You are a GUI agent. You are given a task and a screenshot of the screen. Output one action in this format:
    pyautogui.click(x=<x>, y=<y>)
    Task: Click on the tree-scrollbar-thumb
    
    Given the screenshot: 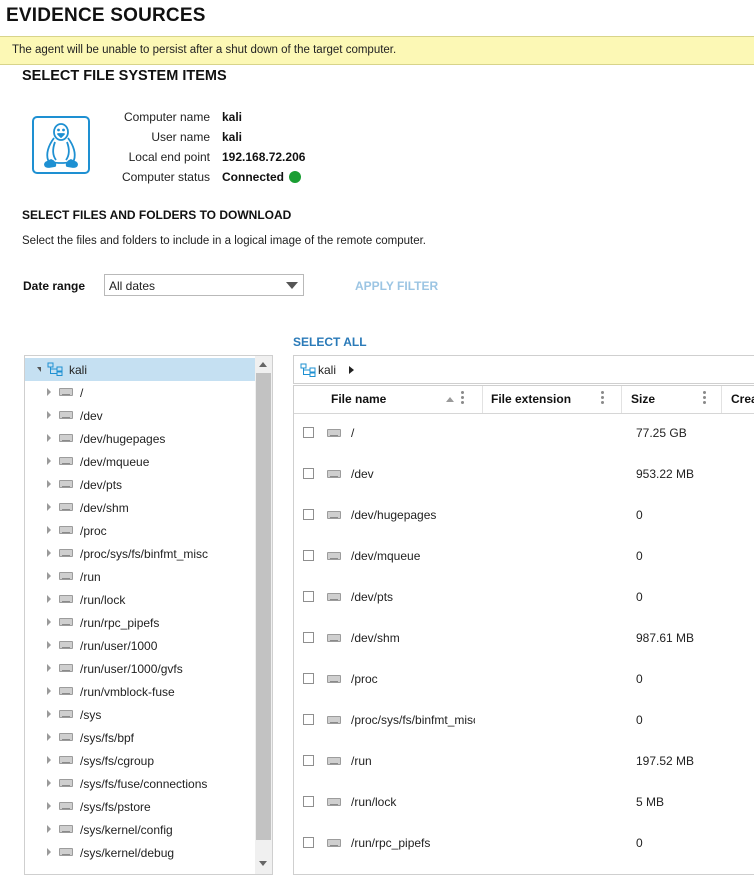 What is the action you would take?
    pyautogui.click(x=263, y=606)
    